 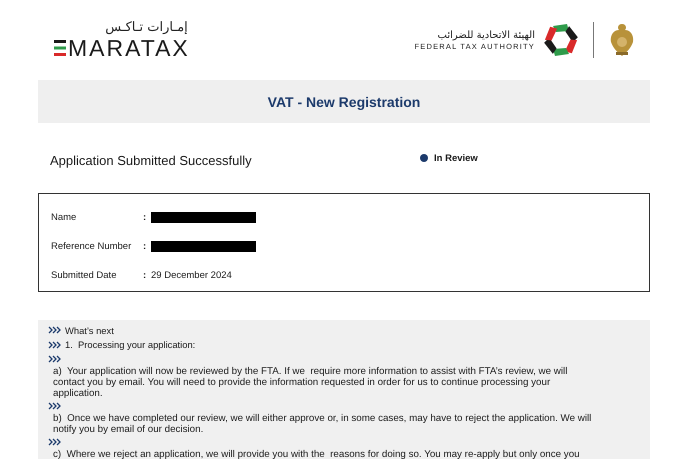 I want to click on logo-arabic-text: إمـارات تـاكـس, so click(x=146, y=28).